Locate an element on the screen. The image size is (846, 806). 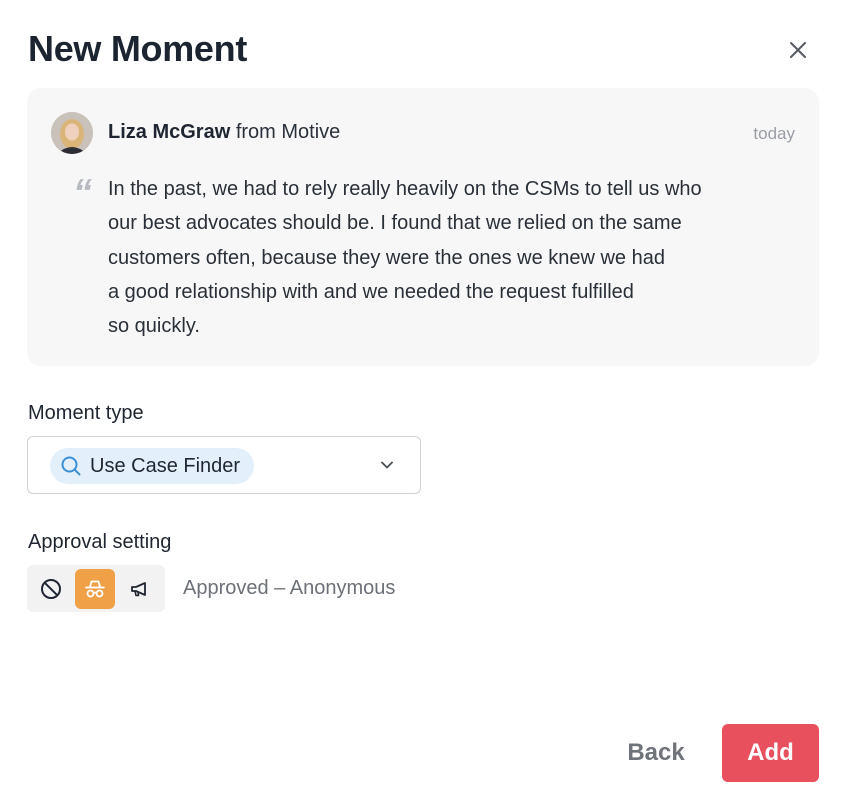
approval-setting-group is located at coordinates (96, 588).